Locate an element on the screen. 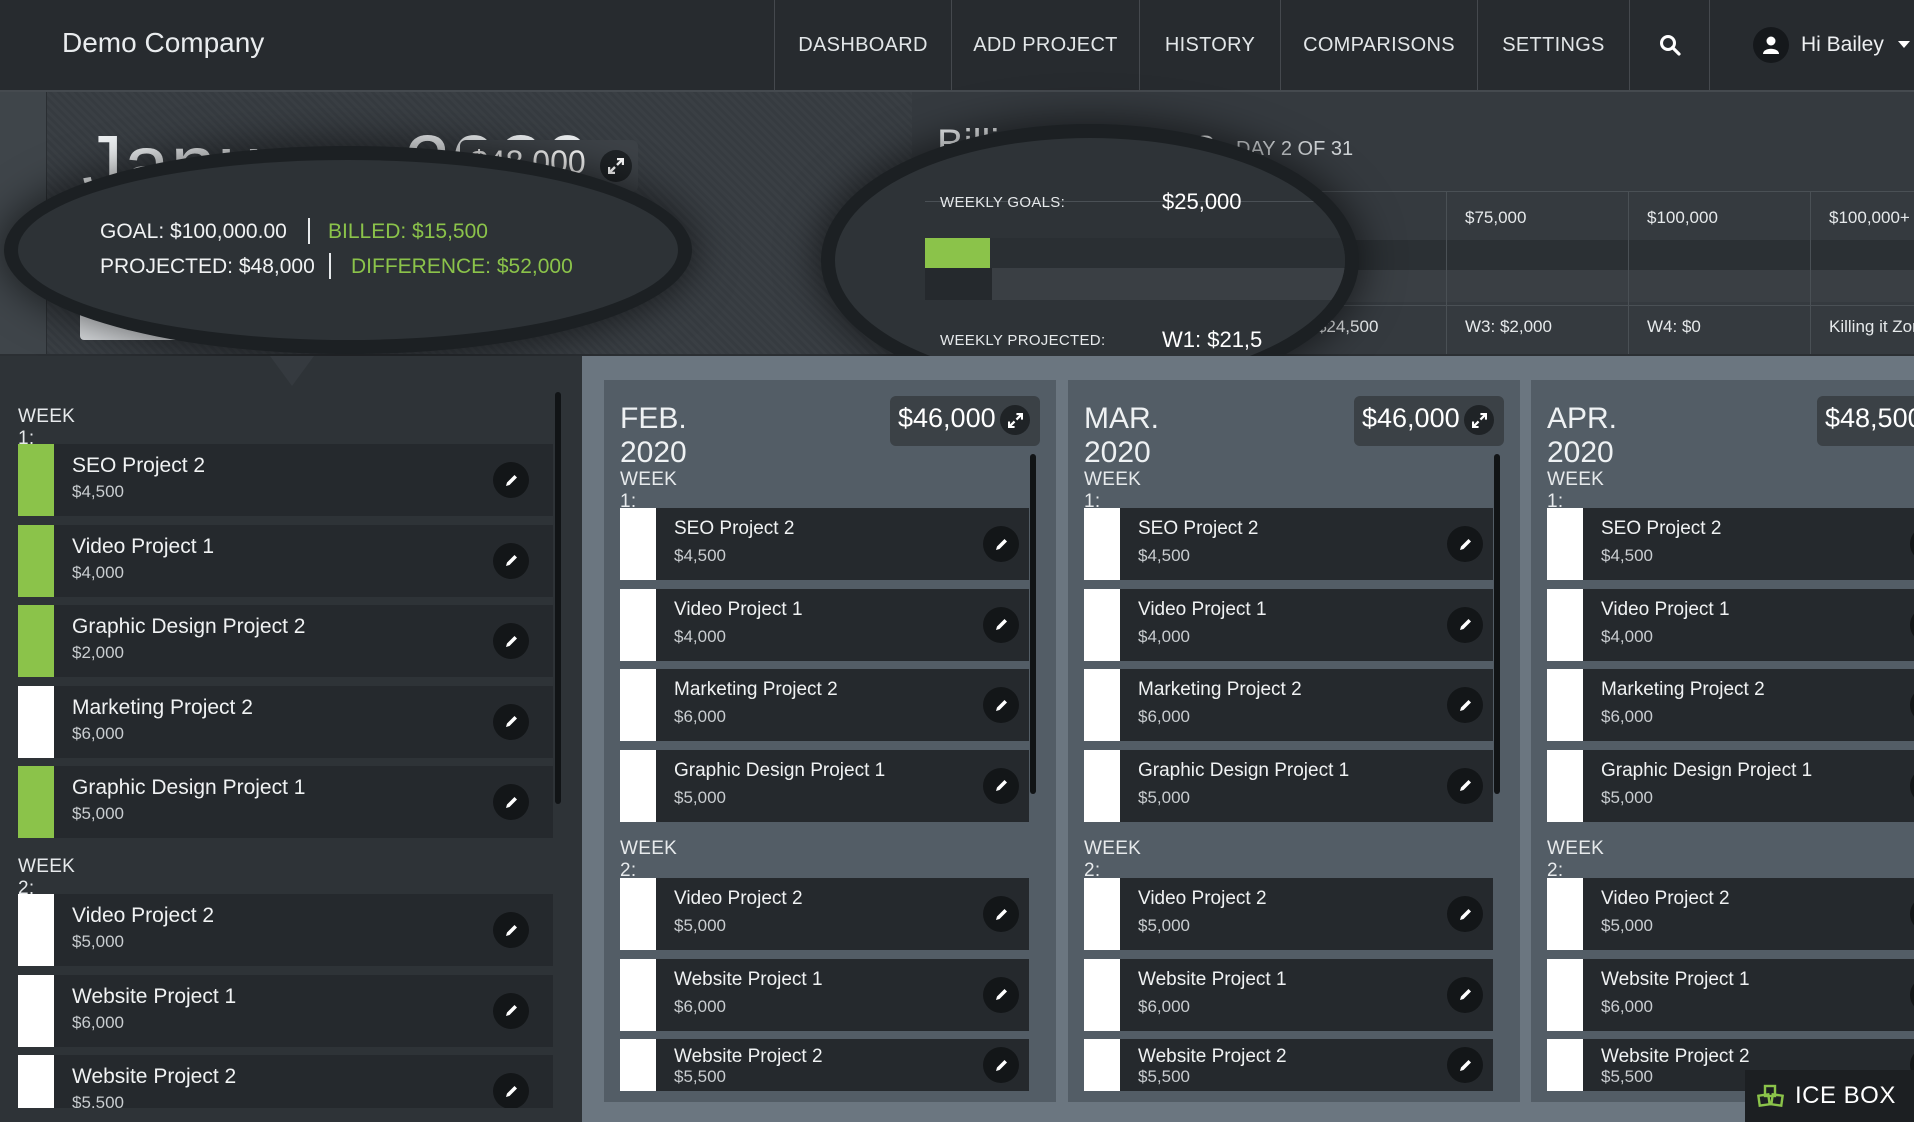 The width and height of the screenshot is (1914, 1122). nav-settings: SETTINGS is located at coordinates (1553, 45).